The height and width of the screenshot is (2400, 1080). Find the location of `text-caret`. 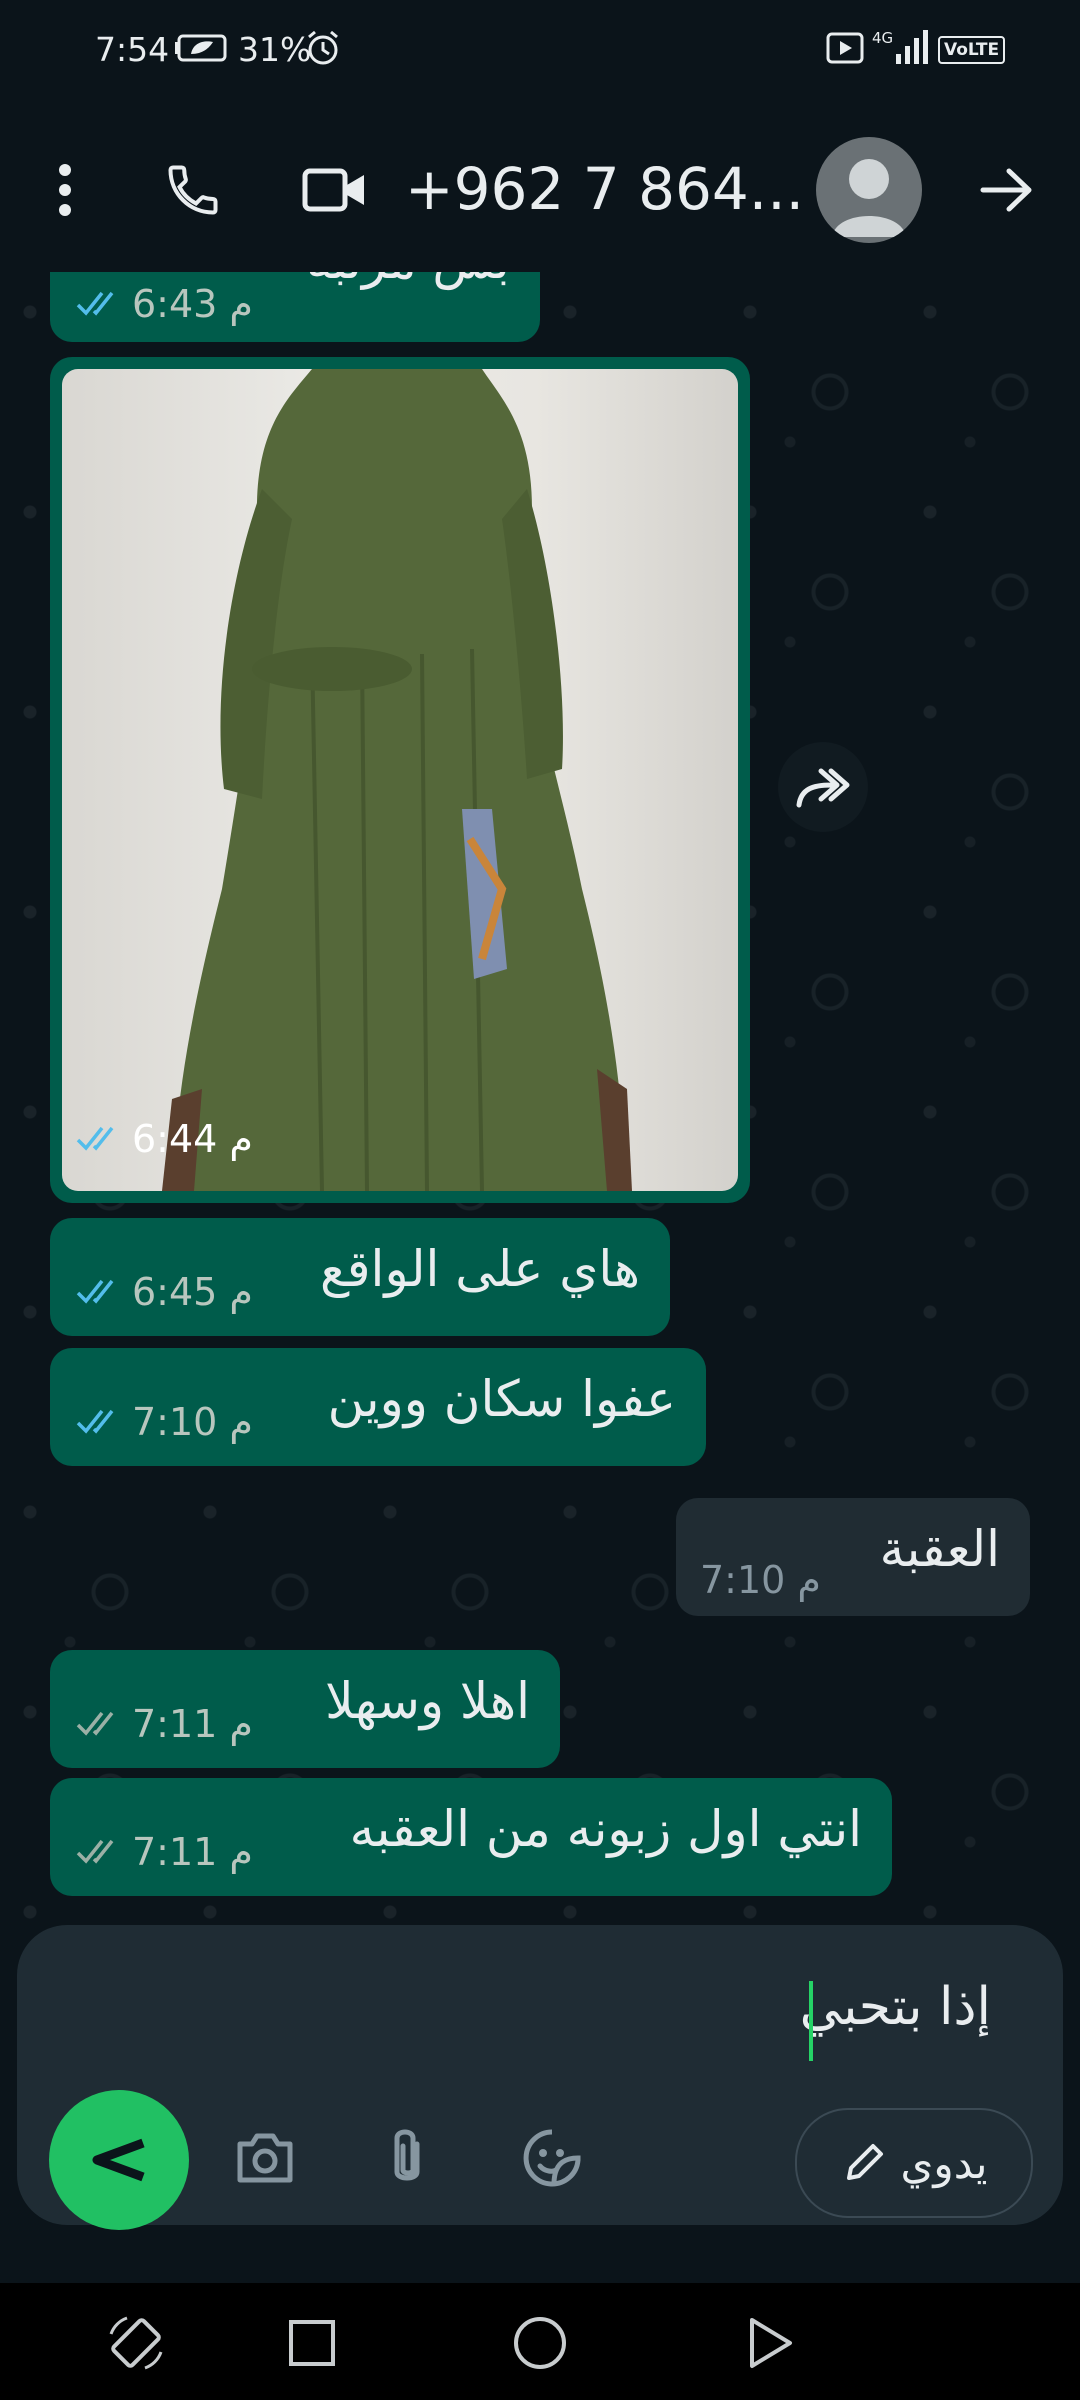

text-caret is located at coordinates (811, 2021).